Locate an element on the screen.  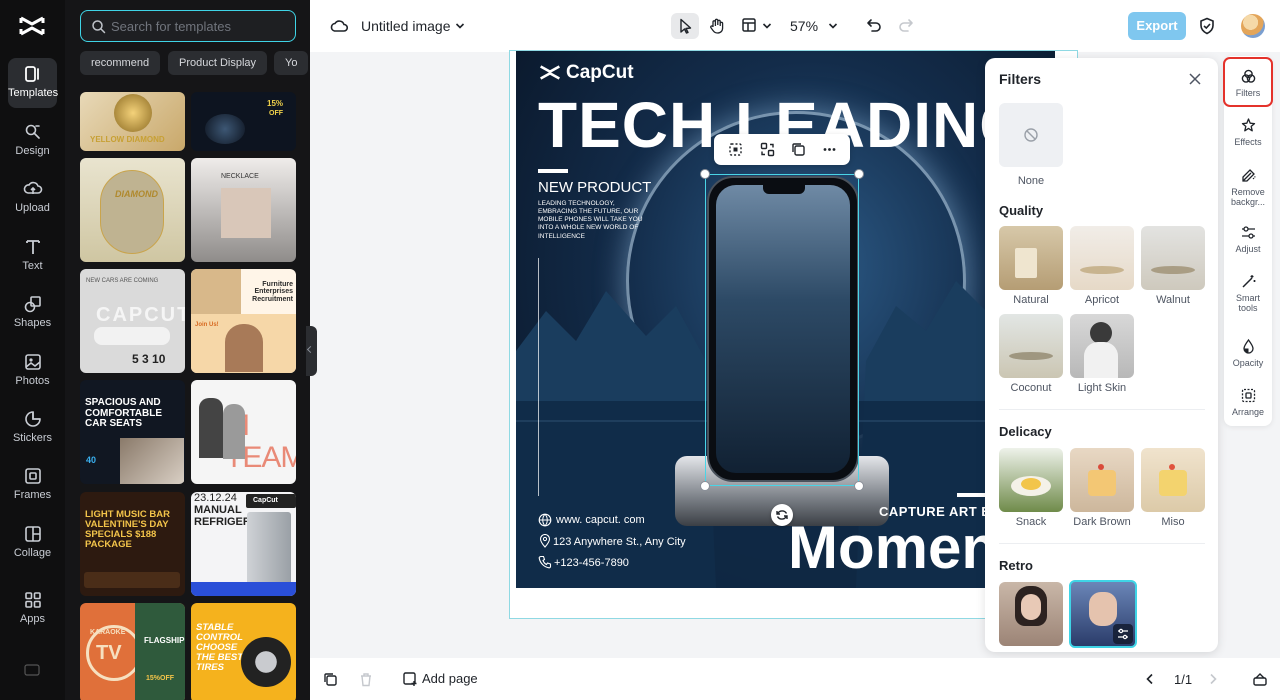
template-subtitle: Join Us! is located at coordinates (207, 325).